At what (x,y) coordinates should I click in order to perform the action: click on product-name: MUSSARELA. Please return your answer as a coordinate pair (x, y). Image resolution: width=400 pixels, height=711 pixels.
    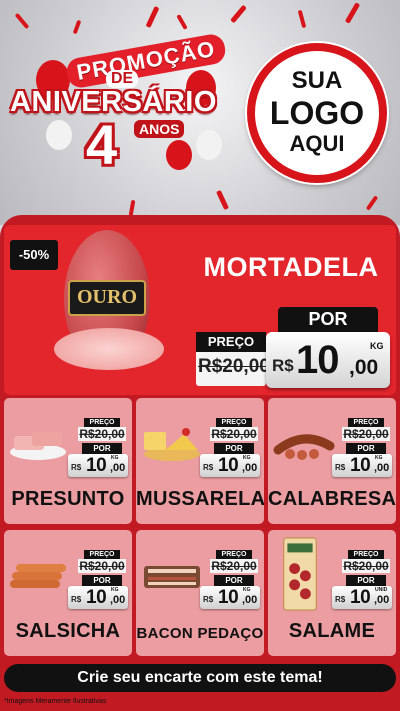
    Looking at the image, I should click on (200, 499).